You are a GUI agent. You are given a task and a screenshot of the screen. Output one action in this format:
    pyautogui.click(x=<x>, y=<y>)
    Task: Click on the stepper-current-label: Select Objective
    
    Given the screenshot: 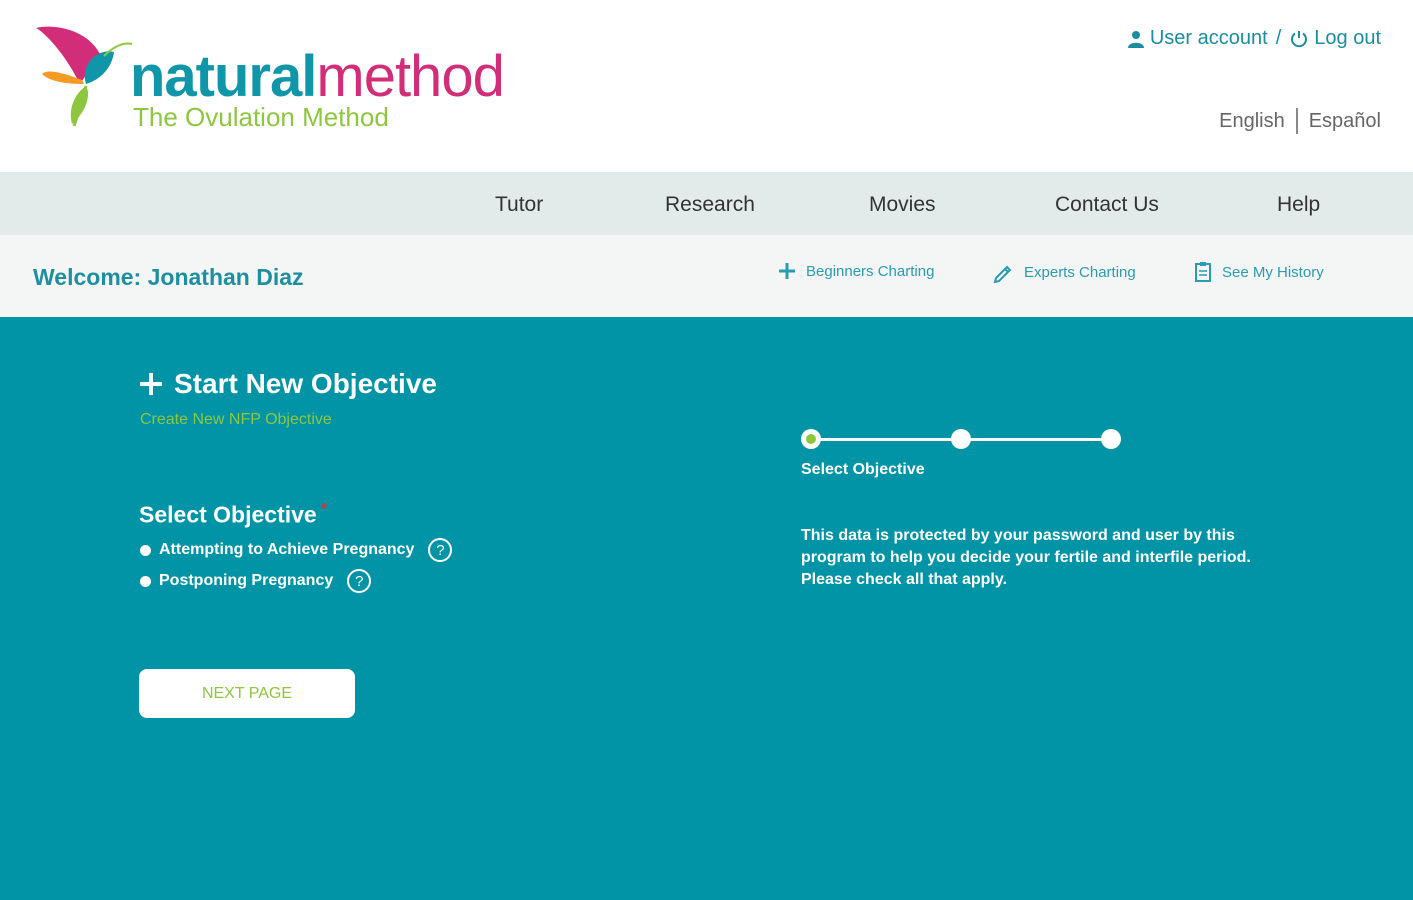 What is the action you would take?
    pyautogui.click(x=863, y=469)
    